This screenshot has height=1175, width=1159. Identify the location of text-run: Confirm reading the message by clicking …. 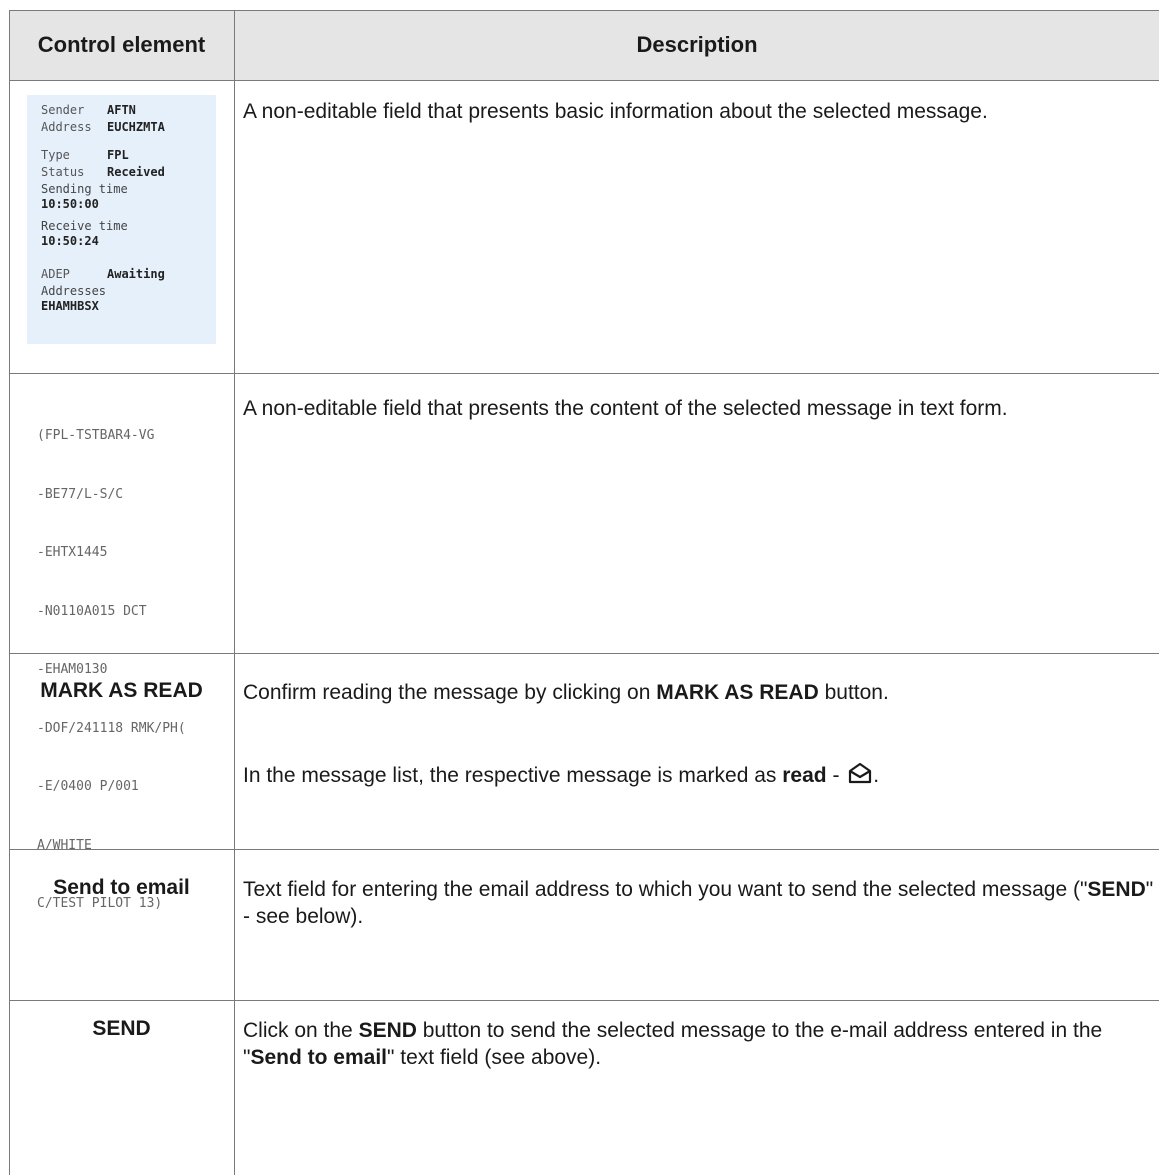
(450, 692).